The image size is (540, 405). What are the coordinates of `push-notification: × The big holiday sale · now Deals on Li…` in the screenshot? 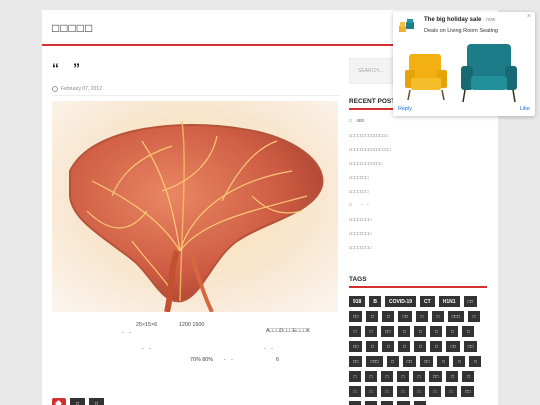 It's located at (464, 64).